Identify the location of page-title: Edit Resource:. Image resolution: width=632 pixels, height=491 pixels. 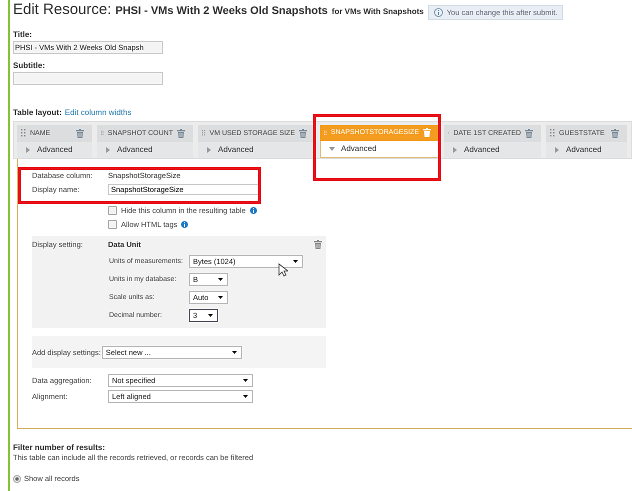
(62, 9).